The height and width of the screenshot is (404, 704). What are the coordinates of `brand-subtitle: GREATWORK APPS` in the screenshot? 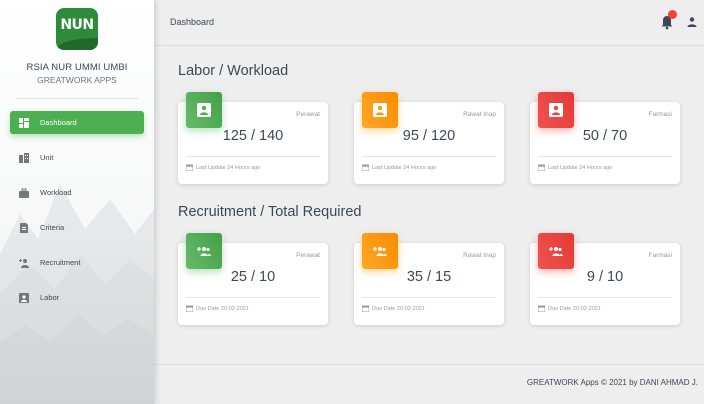 It's located at (77, 80).